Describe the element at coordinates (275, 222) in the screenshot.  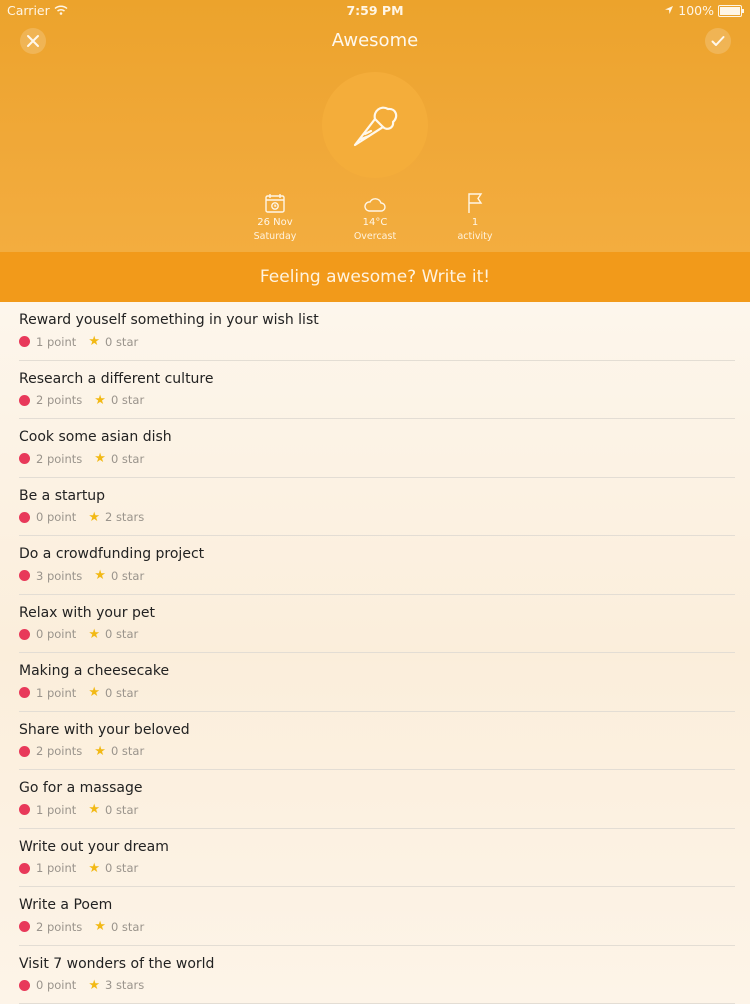
I see `date-value: 26 Nov` at that location.